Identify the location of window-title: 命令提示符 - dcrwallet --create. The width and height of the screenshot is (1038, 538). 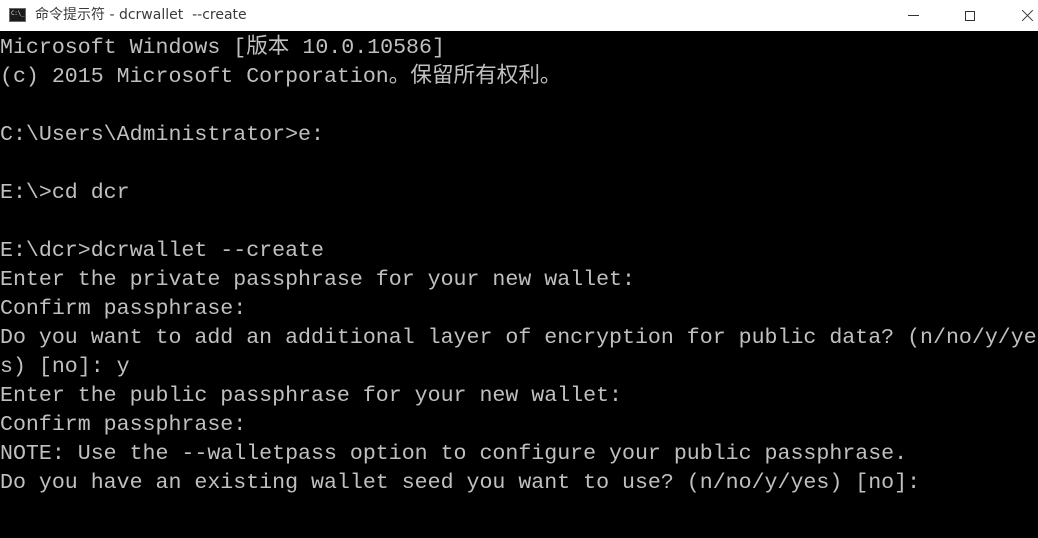
(141, 15).